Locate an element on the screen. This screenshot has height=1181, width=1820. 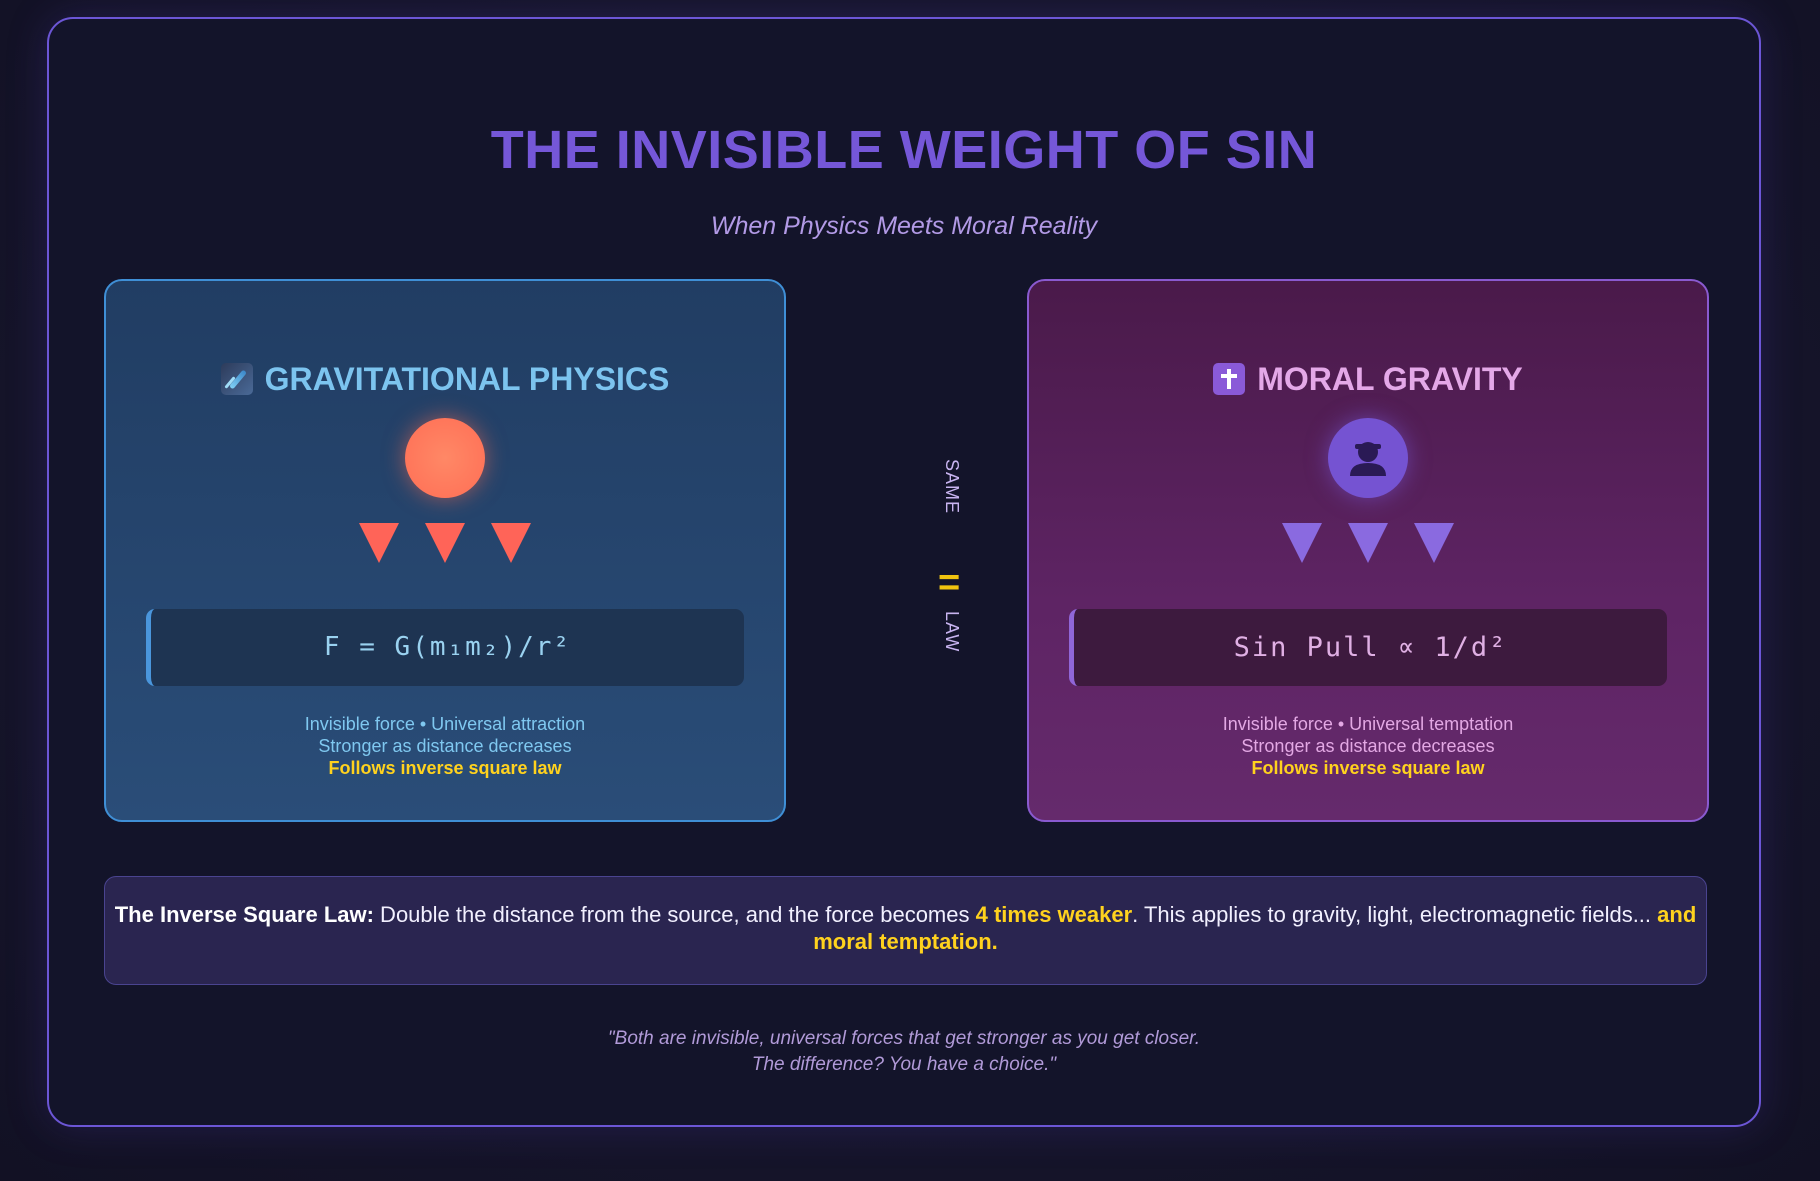
physics-heading: GRAVITATIONAL PHYSICS is located at coordinates (445, 379).